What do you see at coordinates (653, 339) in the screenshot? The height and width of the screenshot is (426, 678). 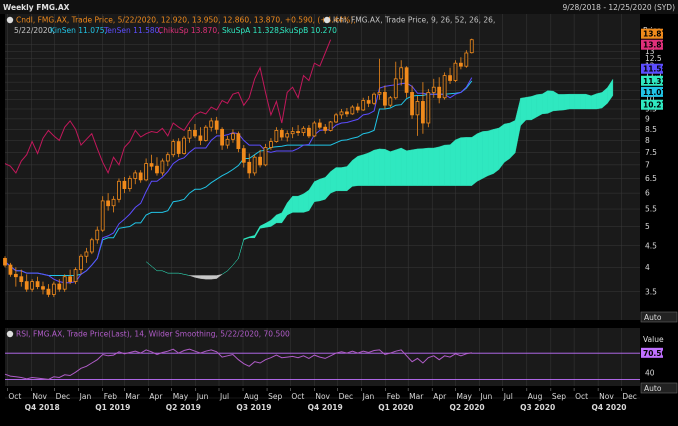 I see `value-axis-title: Value` at bounding box center [653, 339].